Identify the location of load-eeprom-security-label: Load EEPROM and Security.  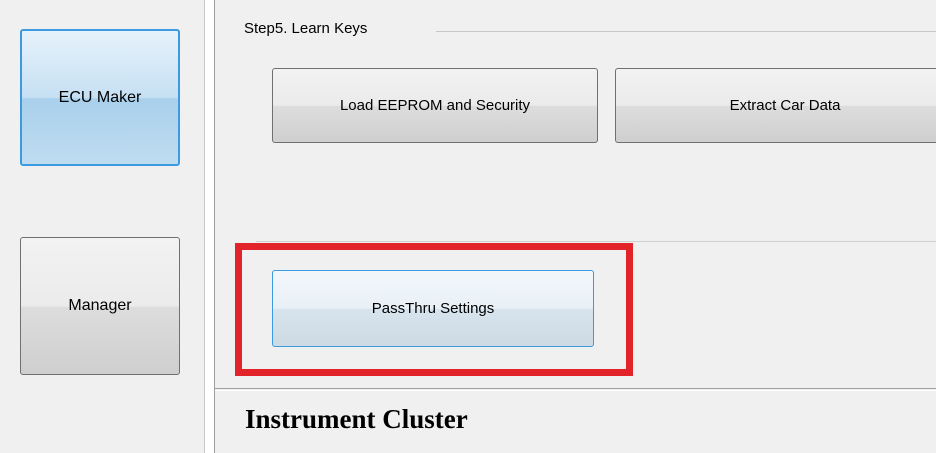
(435, 105).